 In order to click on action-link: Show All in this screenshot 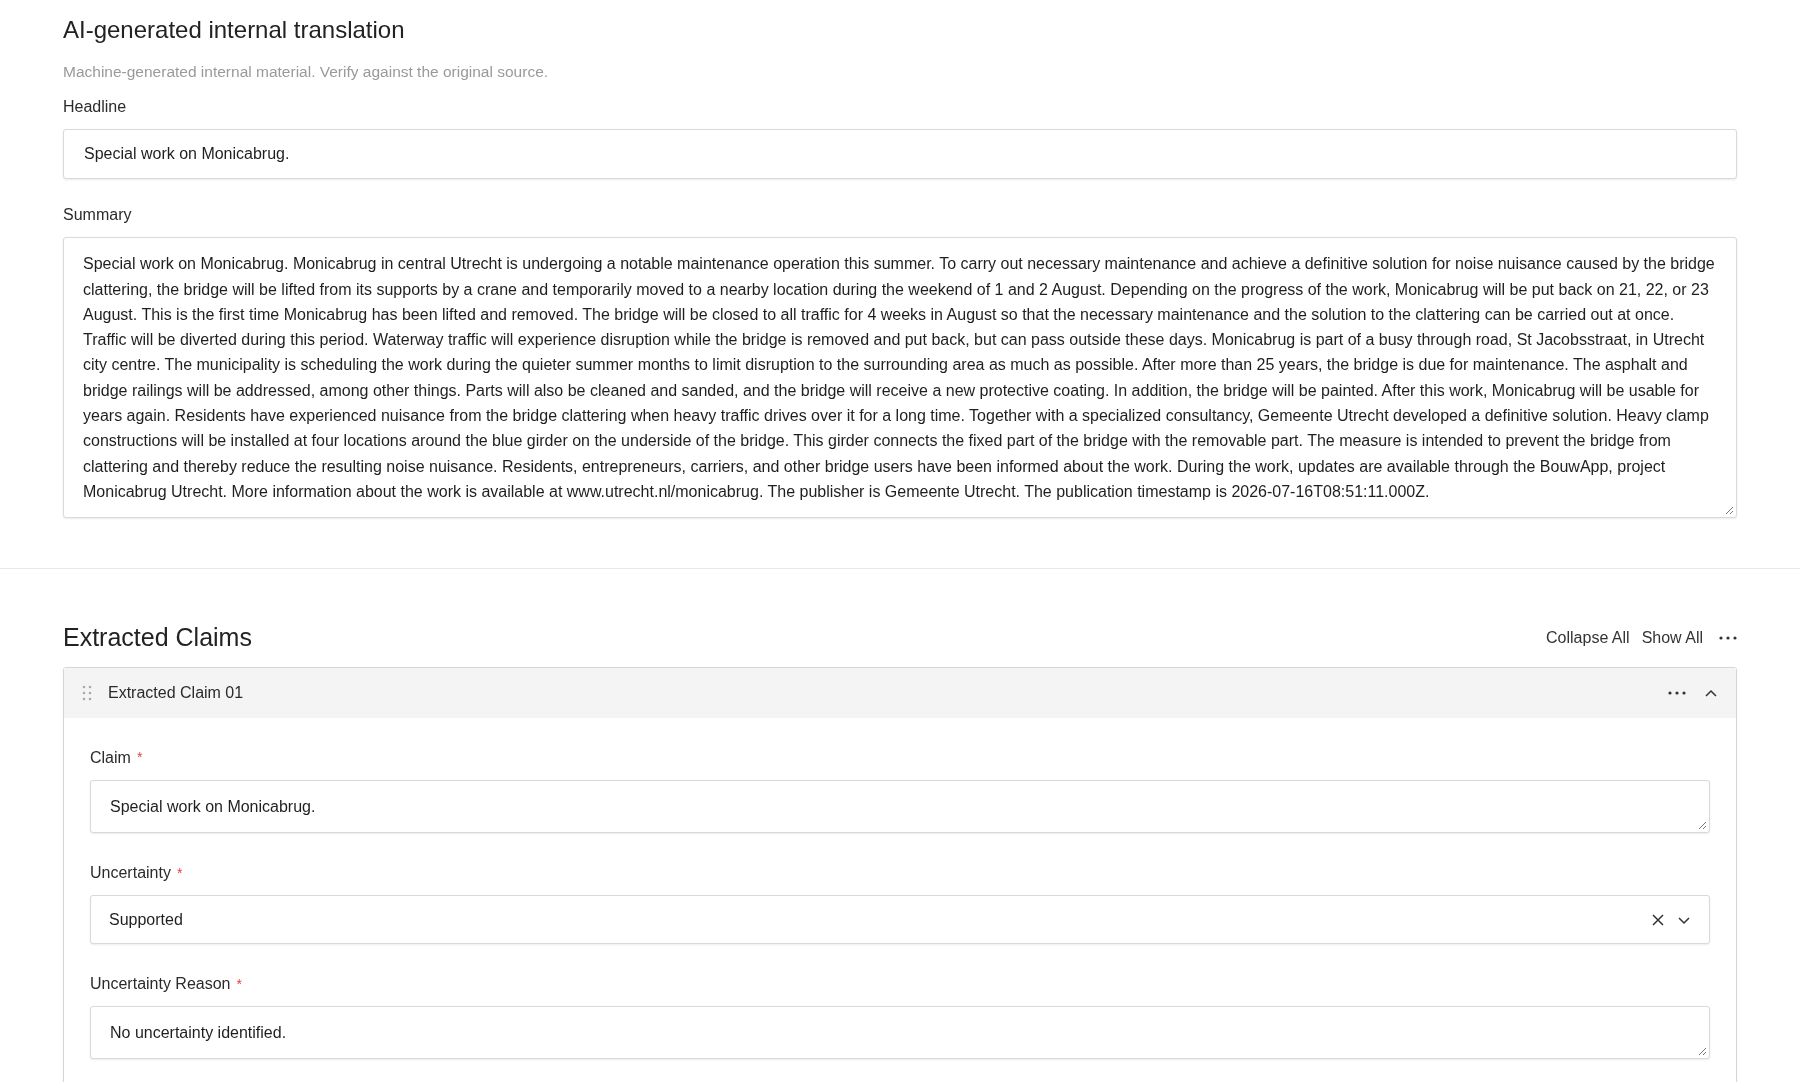, I will do `click(1672, 637)`.